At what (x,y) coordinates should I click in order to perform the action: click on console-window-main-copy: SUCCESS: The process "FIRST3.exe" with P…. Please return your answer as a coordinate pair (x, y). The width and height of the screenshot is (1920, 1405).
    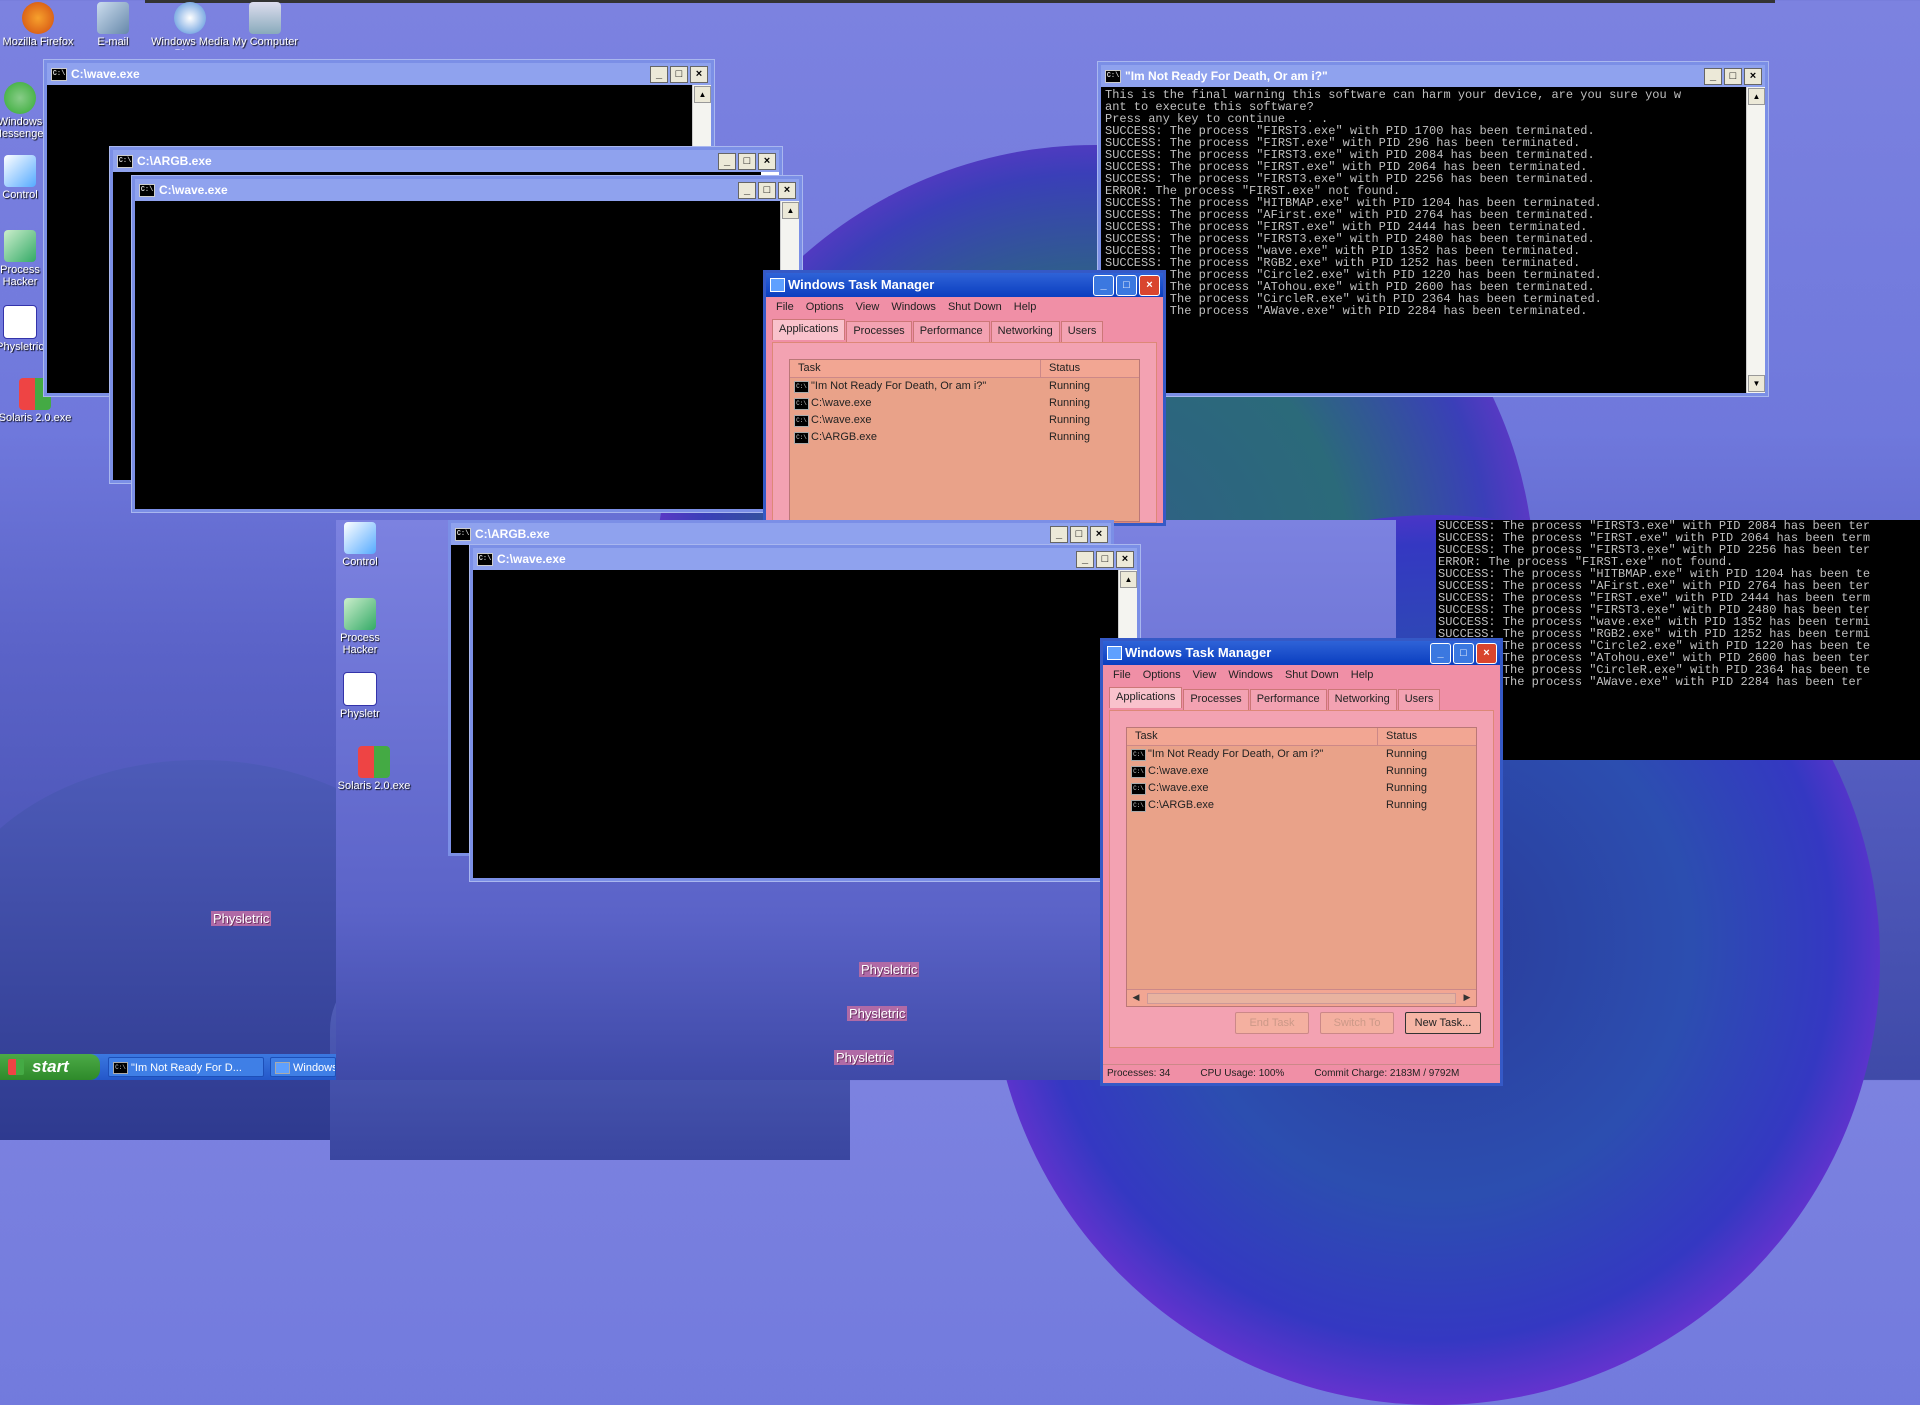
    Looking at the image, I should click on (1678, 640).